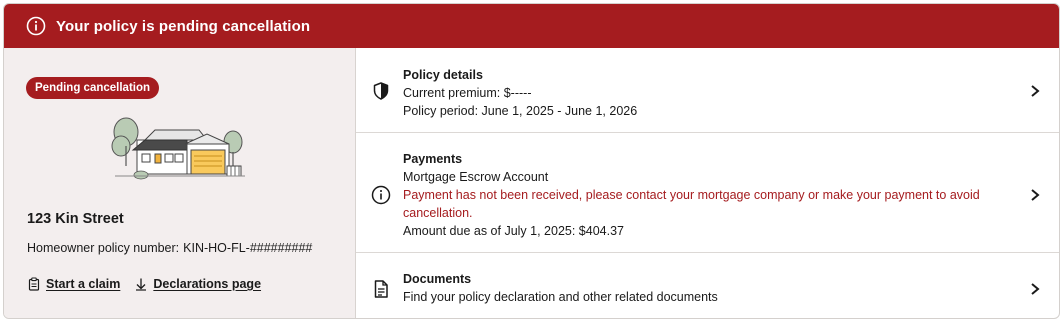  I want to click on payment-account: Mortgage Escrow Account, so click(476, 177).